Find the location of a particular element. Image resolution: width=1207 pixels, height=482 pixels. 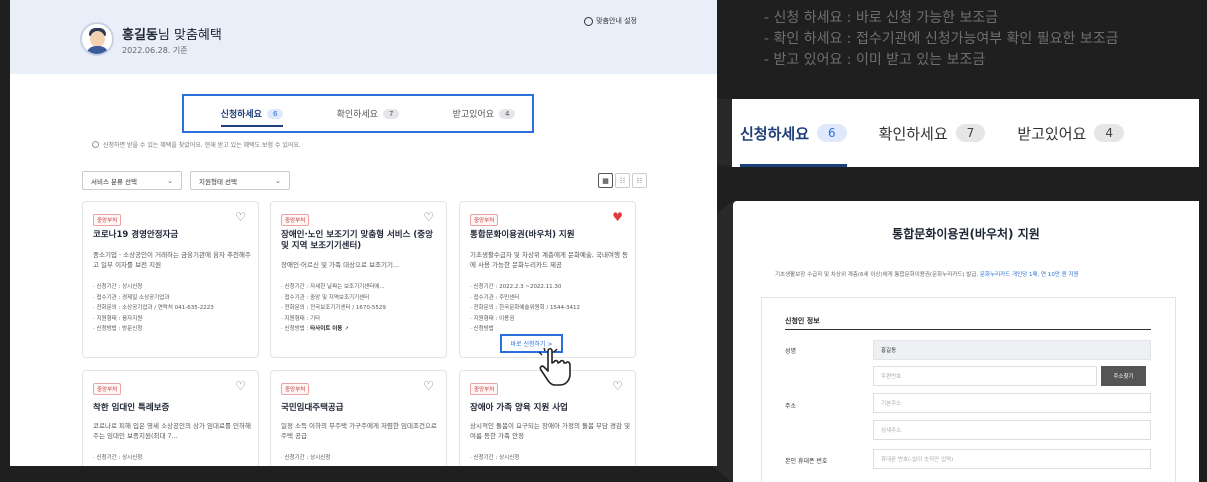

page-title: 홍길동님 맞춤혜택 is located at coordinates (172, 33).